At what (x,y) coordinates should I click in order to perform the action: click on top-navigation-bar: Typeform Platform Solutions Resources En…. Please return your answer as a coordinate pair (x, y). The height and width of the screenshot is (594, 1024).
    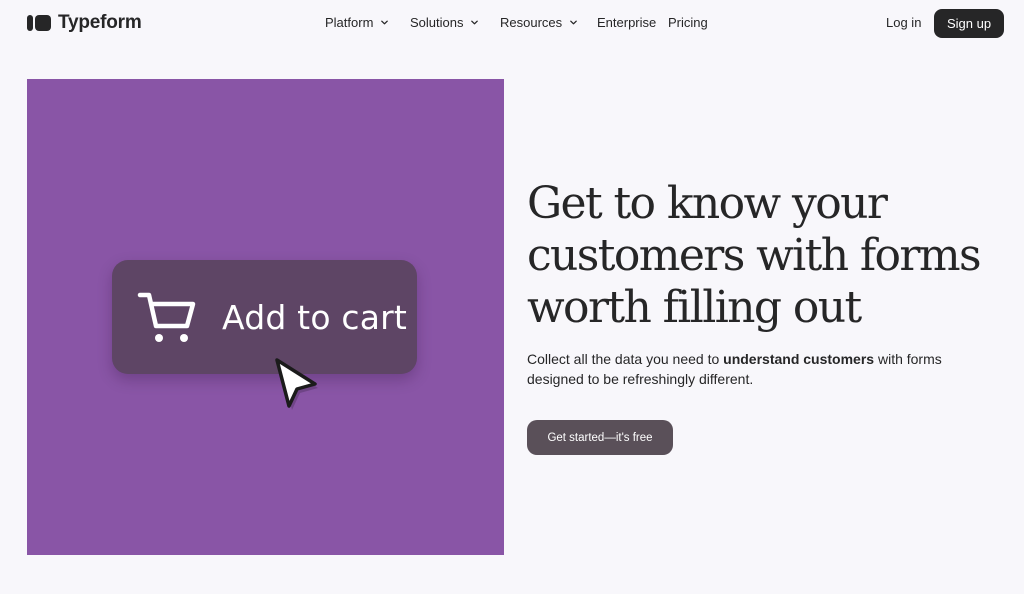
    Looking at the image, I should click on (512, 23).